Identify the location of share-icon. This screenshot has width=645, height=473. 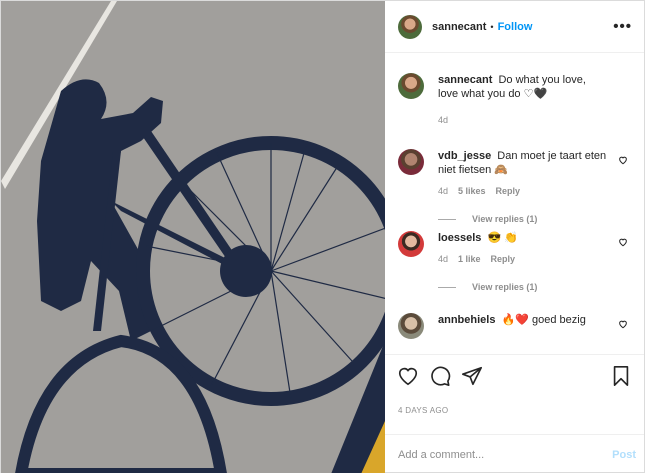
(472, 376).